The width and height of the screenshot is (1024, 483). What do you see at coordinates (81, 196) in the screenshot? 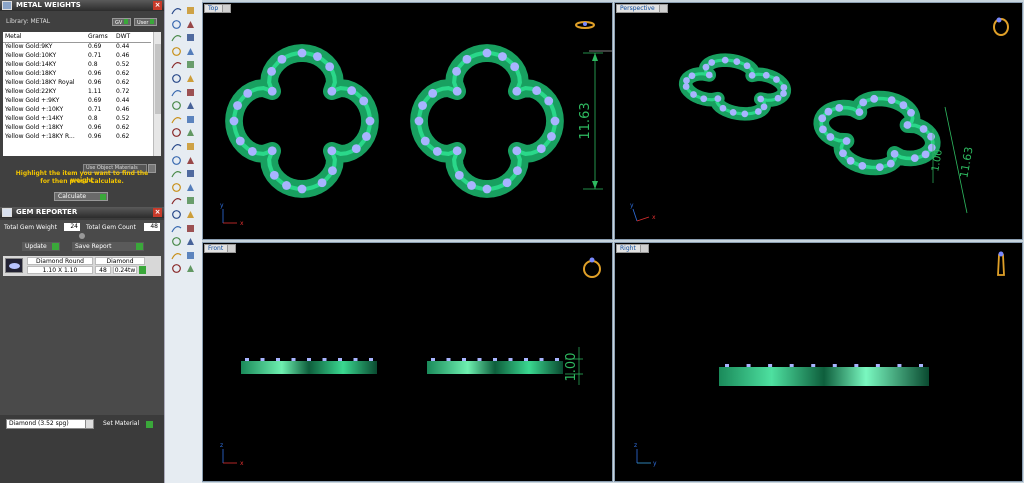
I see `calculate-button: Calculate` at bounding box center [81, 196].